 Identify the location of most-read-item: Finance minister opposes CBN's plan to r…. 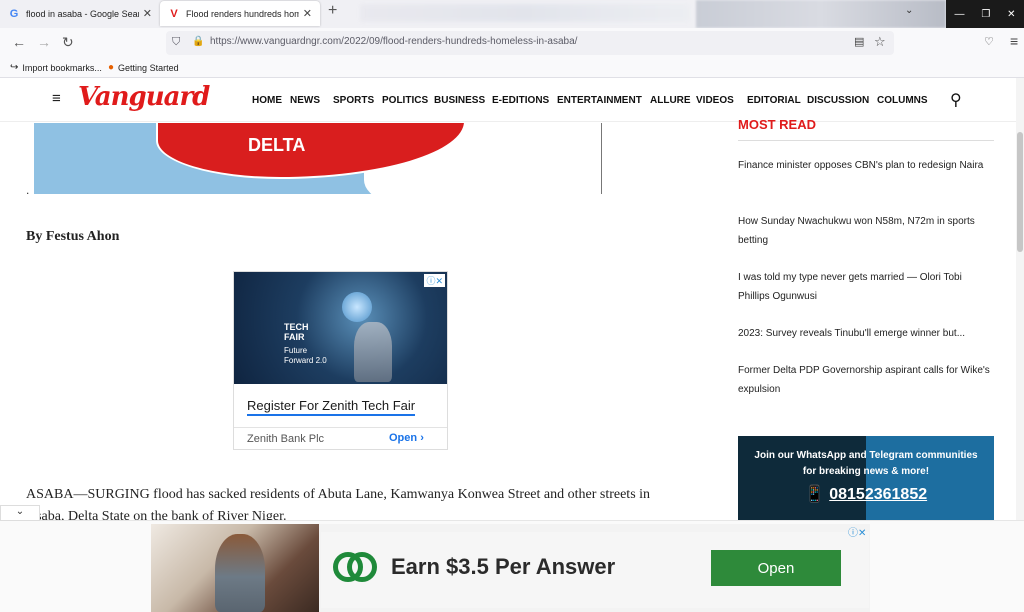
(866, 165).